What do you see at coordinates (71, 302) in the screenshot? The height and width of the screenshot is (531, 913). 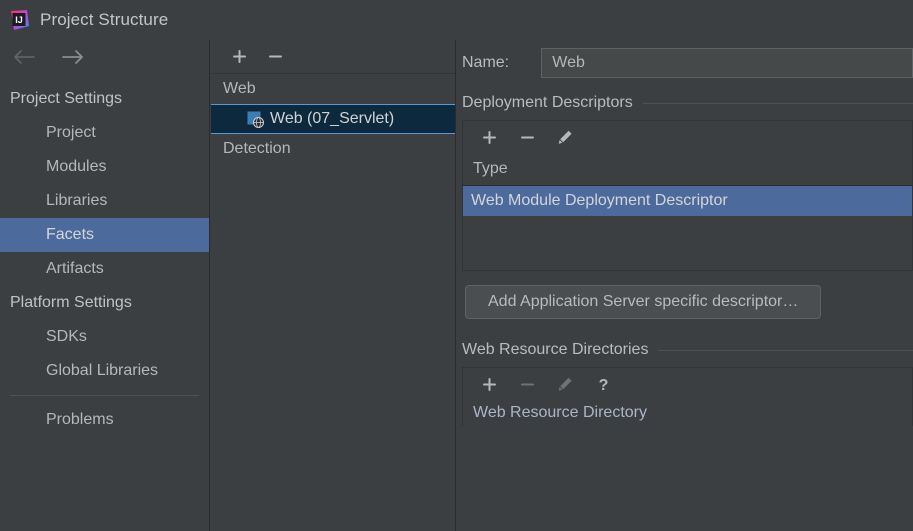 I see `sidebar-group-label: Platform Settings` at bounding box center [71, 302].